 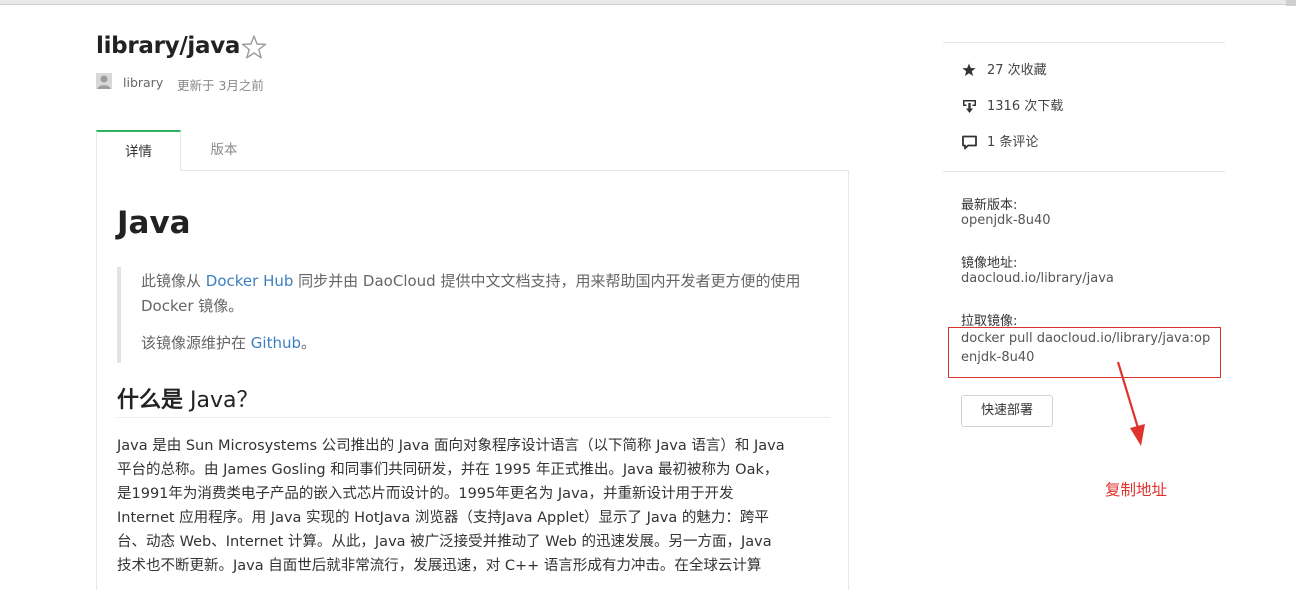 I want to click on stat-comments-text: 1 条评论, so click(x=1013, y=142).